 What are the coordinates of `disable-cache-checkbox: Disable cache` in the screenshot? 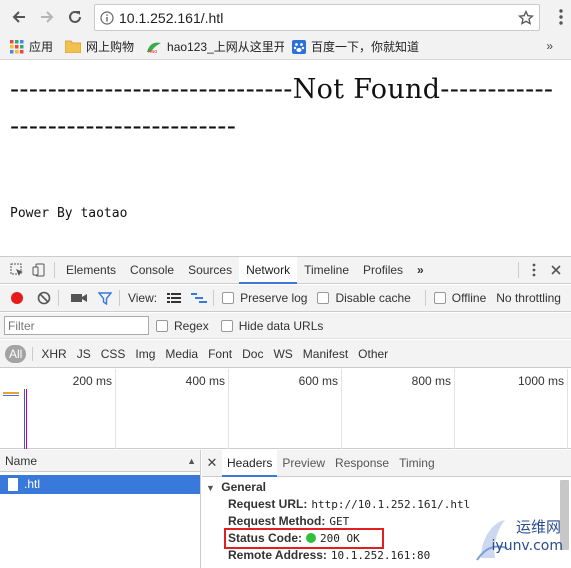 It's located at (364, 298).